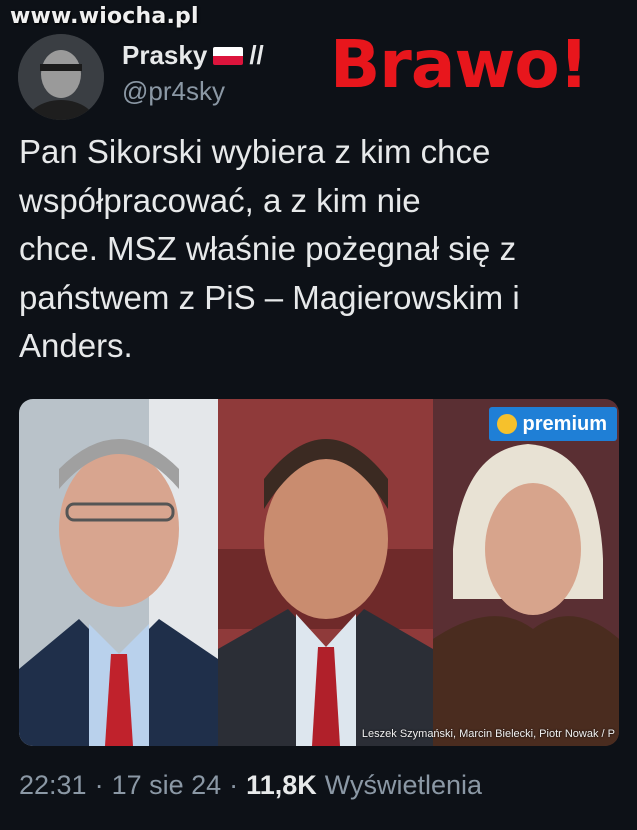 This screenshot has height=830, width=637. I want to click on avatar-image, so click(61, 77).